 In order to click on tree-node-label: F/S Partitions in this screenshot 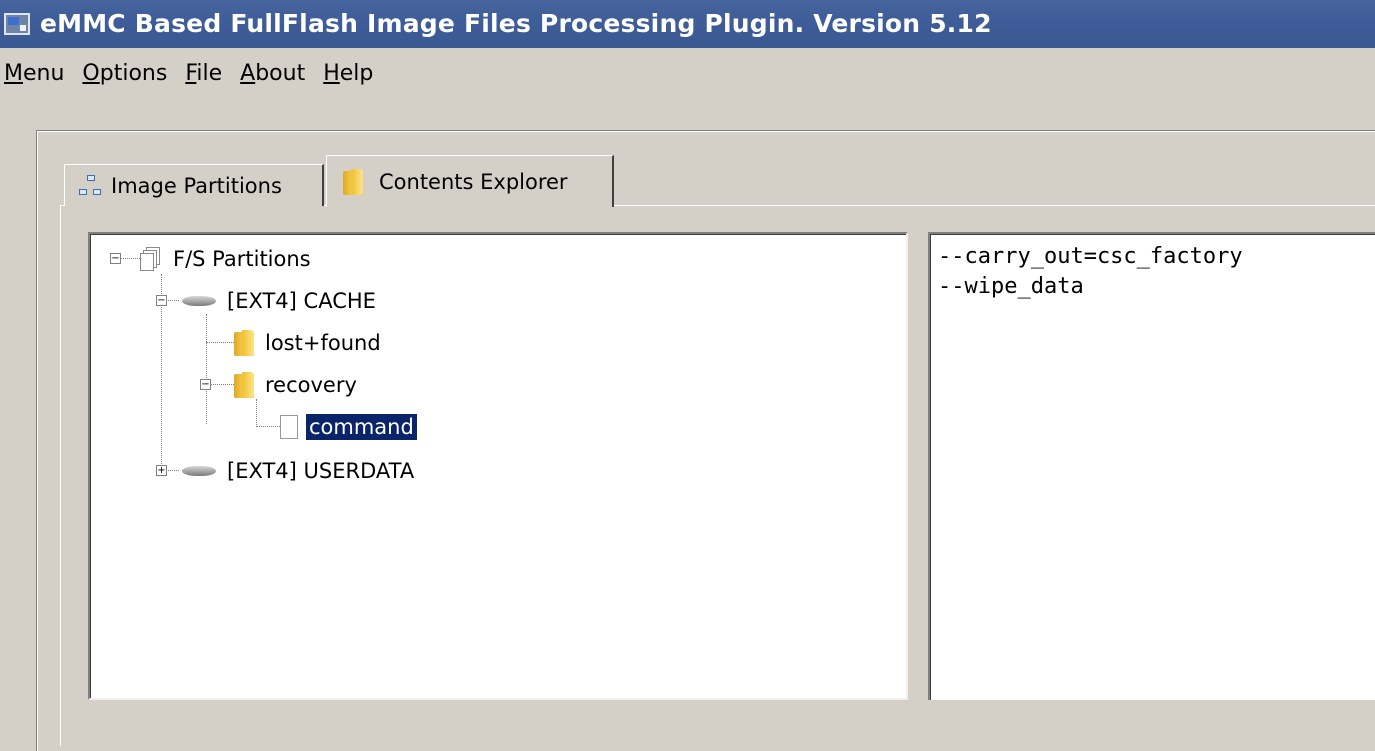, I will do `click(242, 259)`.